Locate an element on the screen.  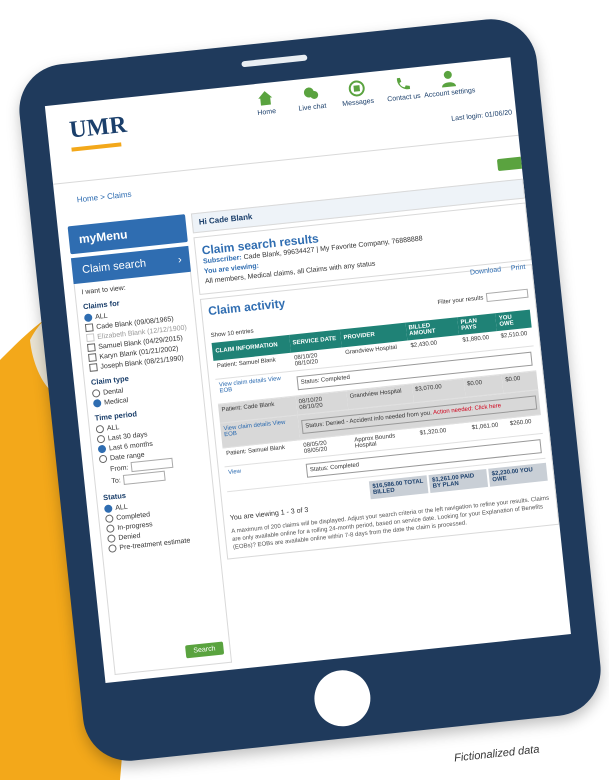
home-icon is located at coordinates (265, 98).